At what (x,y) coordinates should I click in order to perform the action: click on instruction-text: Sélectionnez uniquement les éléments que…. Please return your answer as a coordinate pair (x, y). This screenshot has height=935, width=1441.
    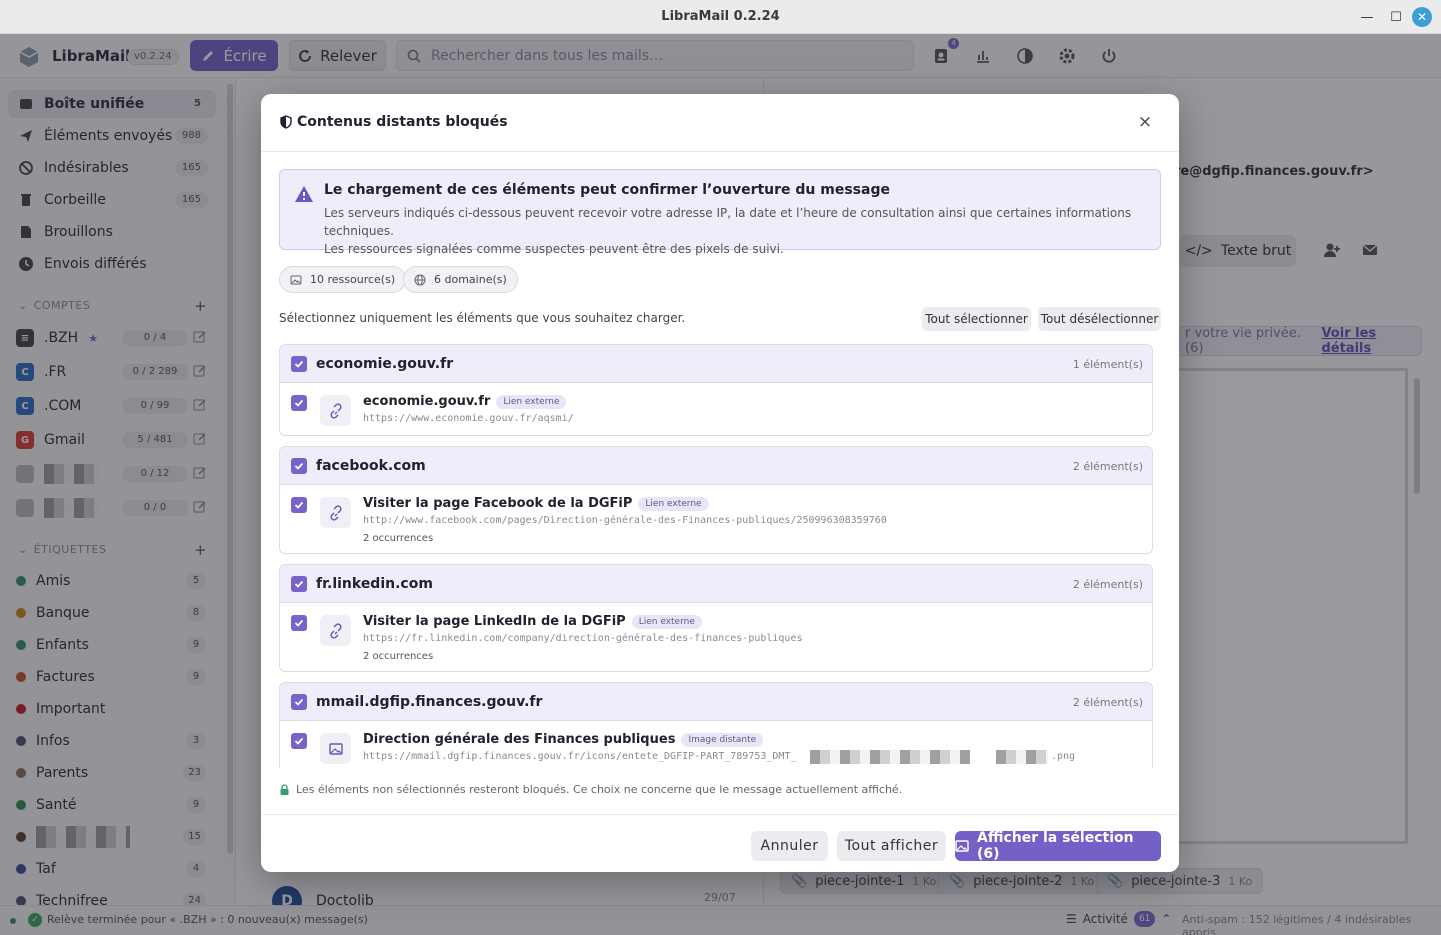
    Looking at the image, I should click on (482, 318).